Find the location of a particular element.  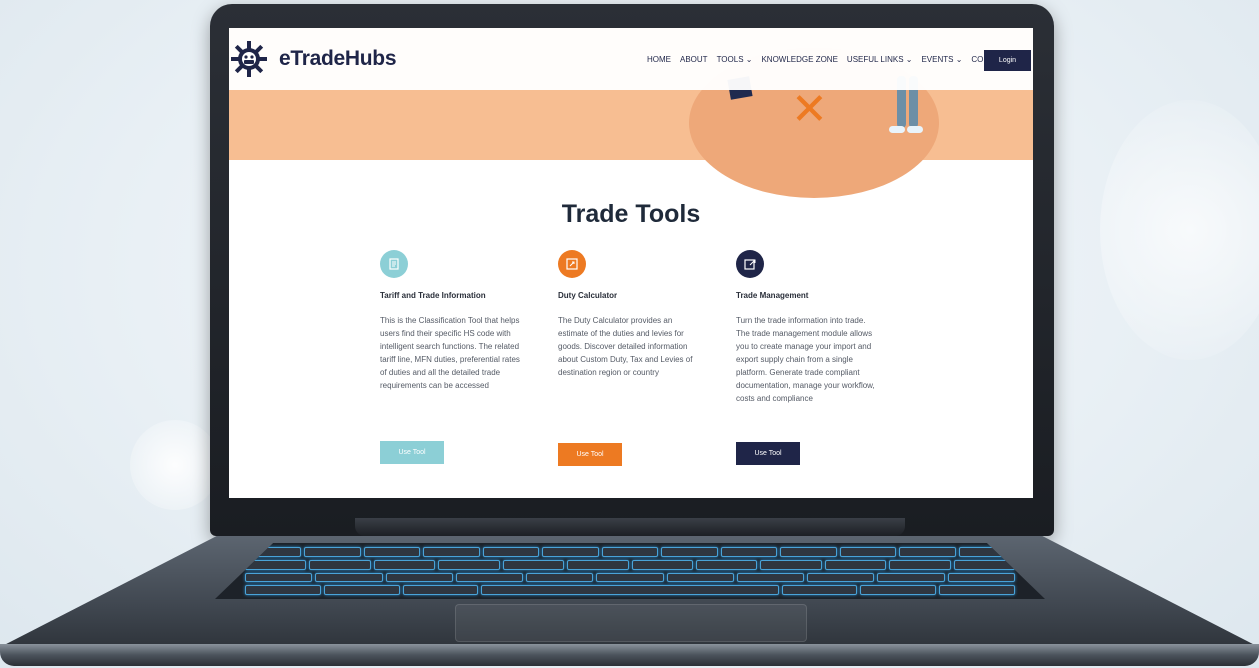

calculator-icon is located at coordinates (572, 264).